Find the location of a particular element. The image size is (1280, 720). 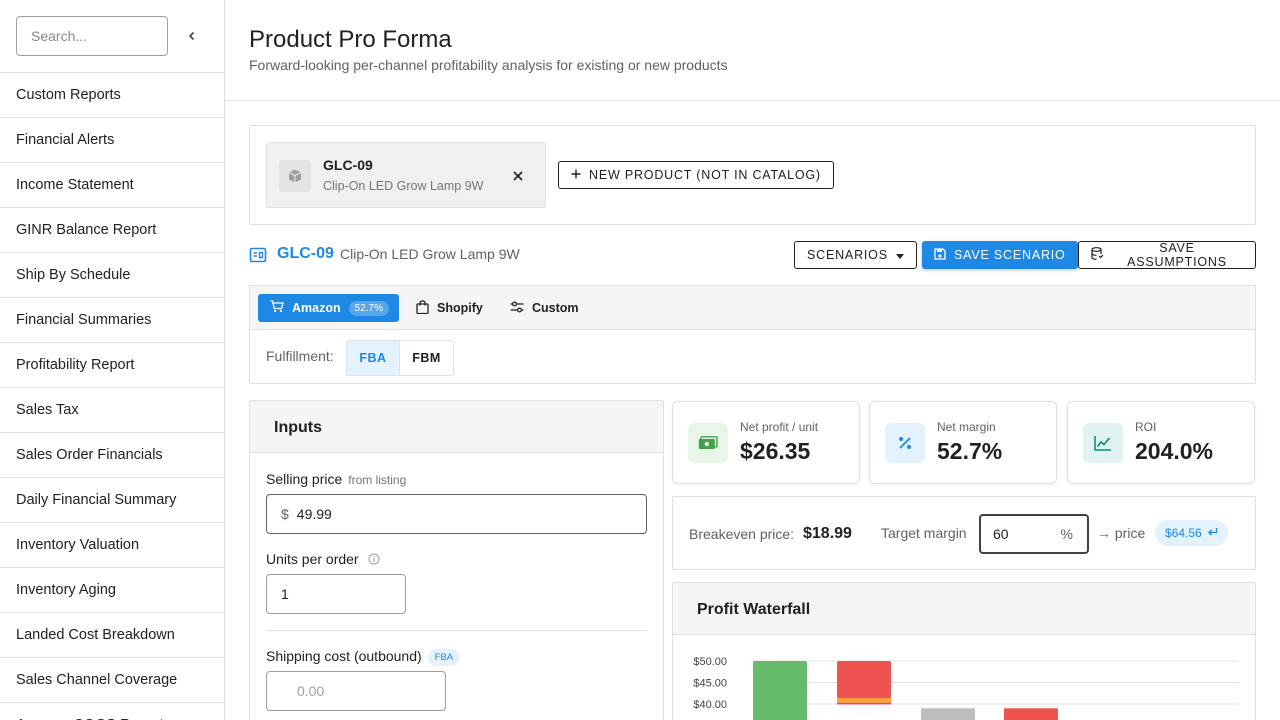

tab-shopify: Shopify is located at coordinates (449, 308).